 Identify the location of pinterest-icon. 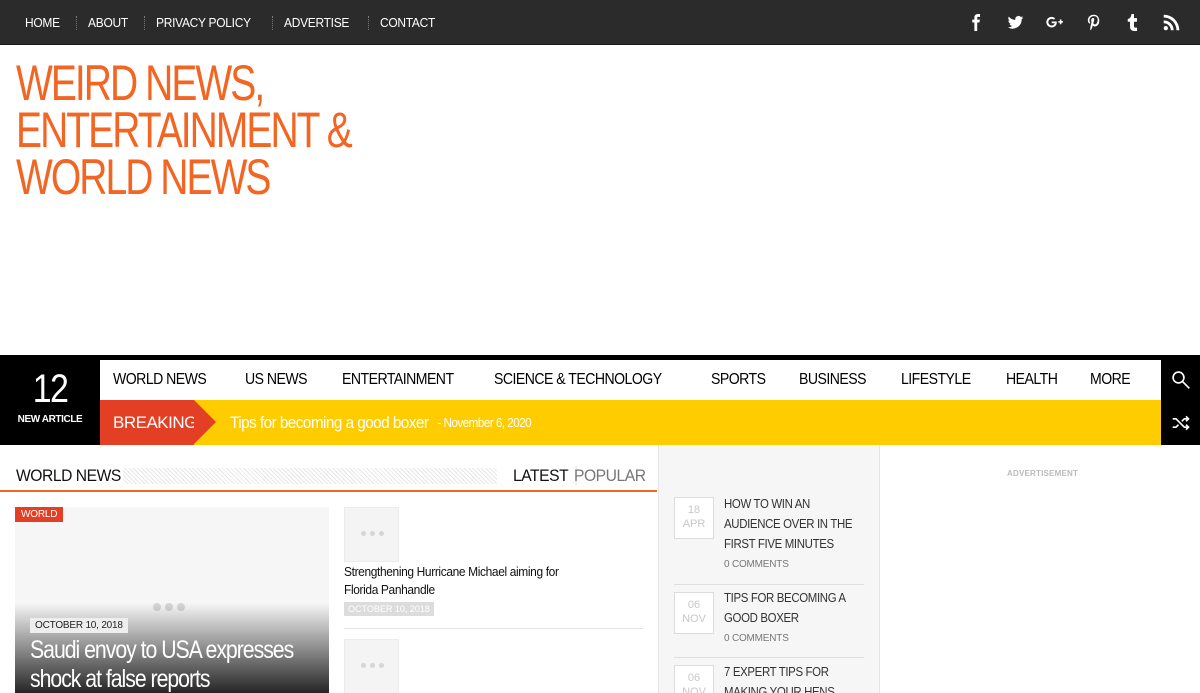
(1093, 23).